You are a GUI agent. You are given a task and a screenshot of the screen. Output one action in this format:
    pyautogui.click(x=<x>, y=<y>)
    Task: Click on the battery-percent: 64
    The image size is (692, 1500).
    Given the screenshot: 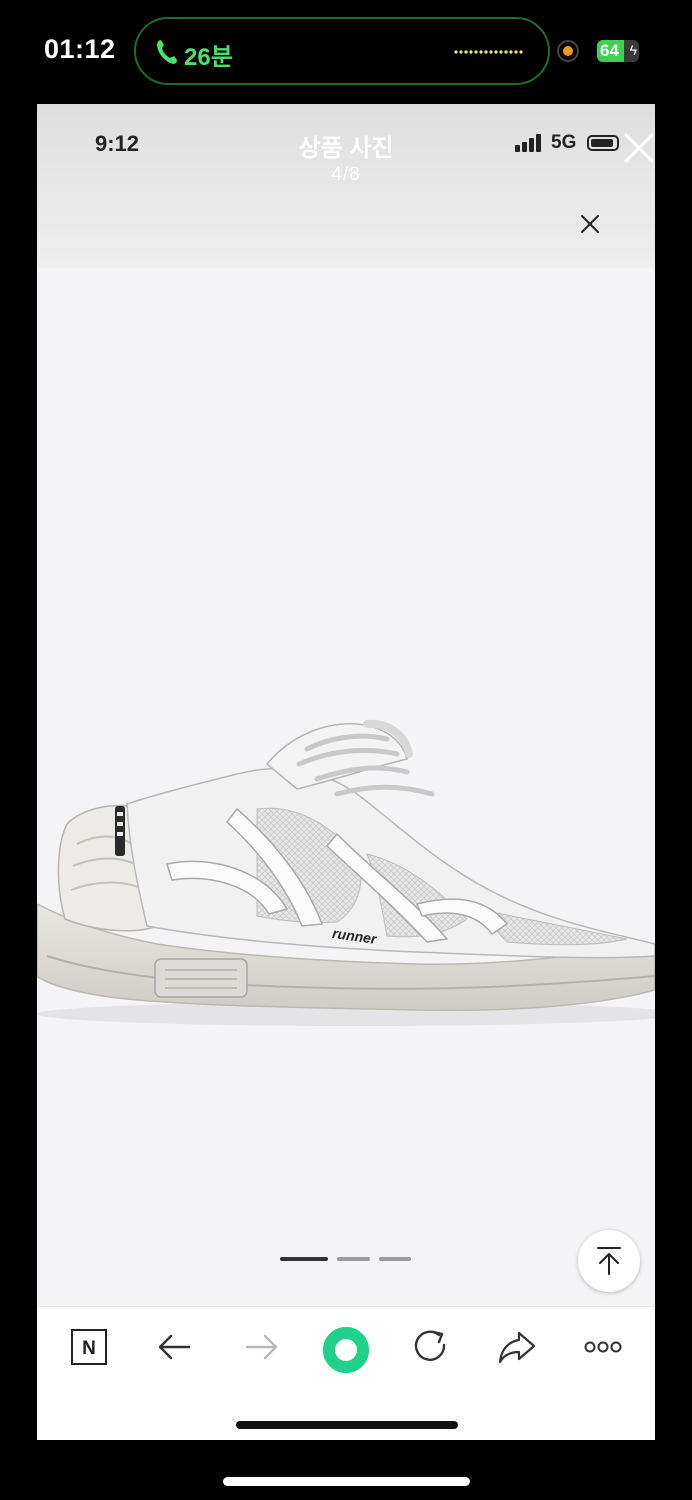 What is the action you would take?
    pyautogui.click(x=609, y=50)
    